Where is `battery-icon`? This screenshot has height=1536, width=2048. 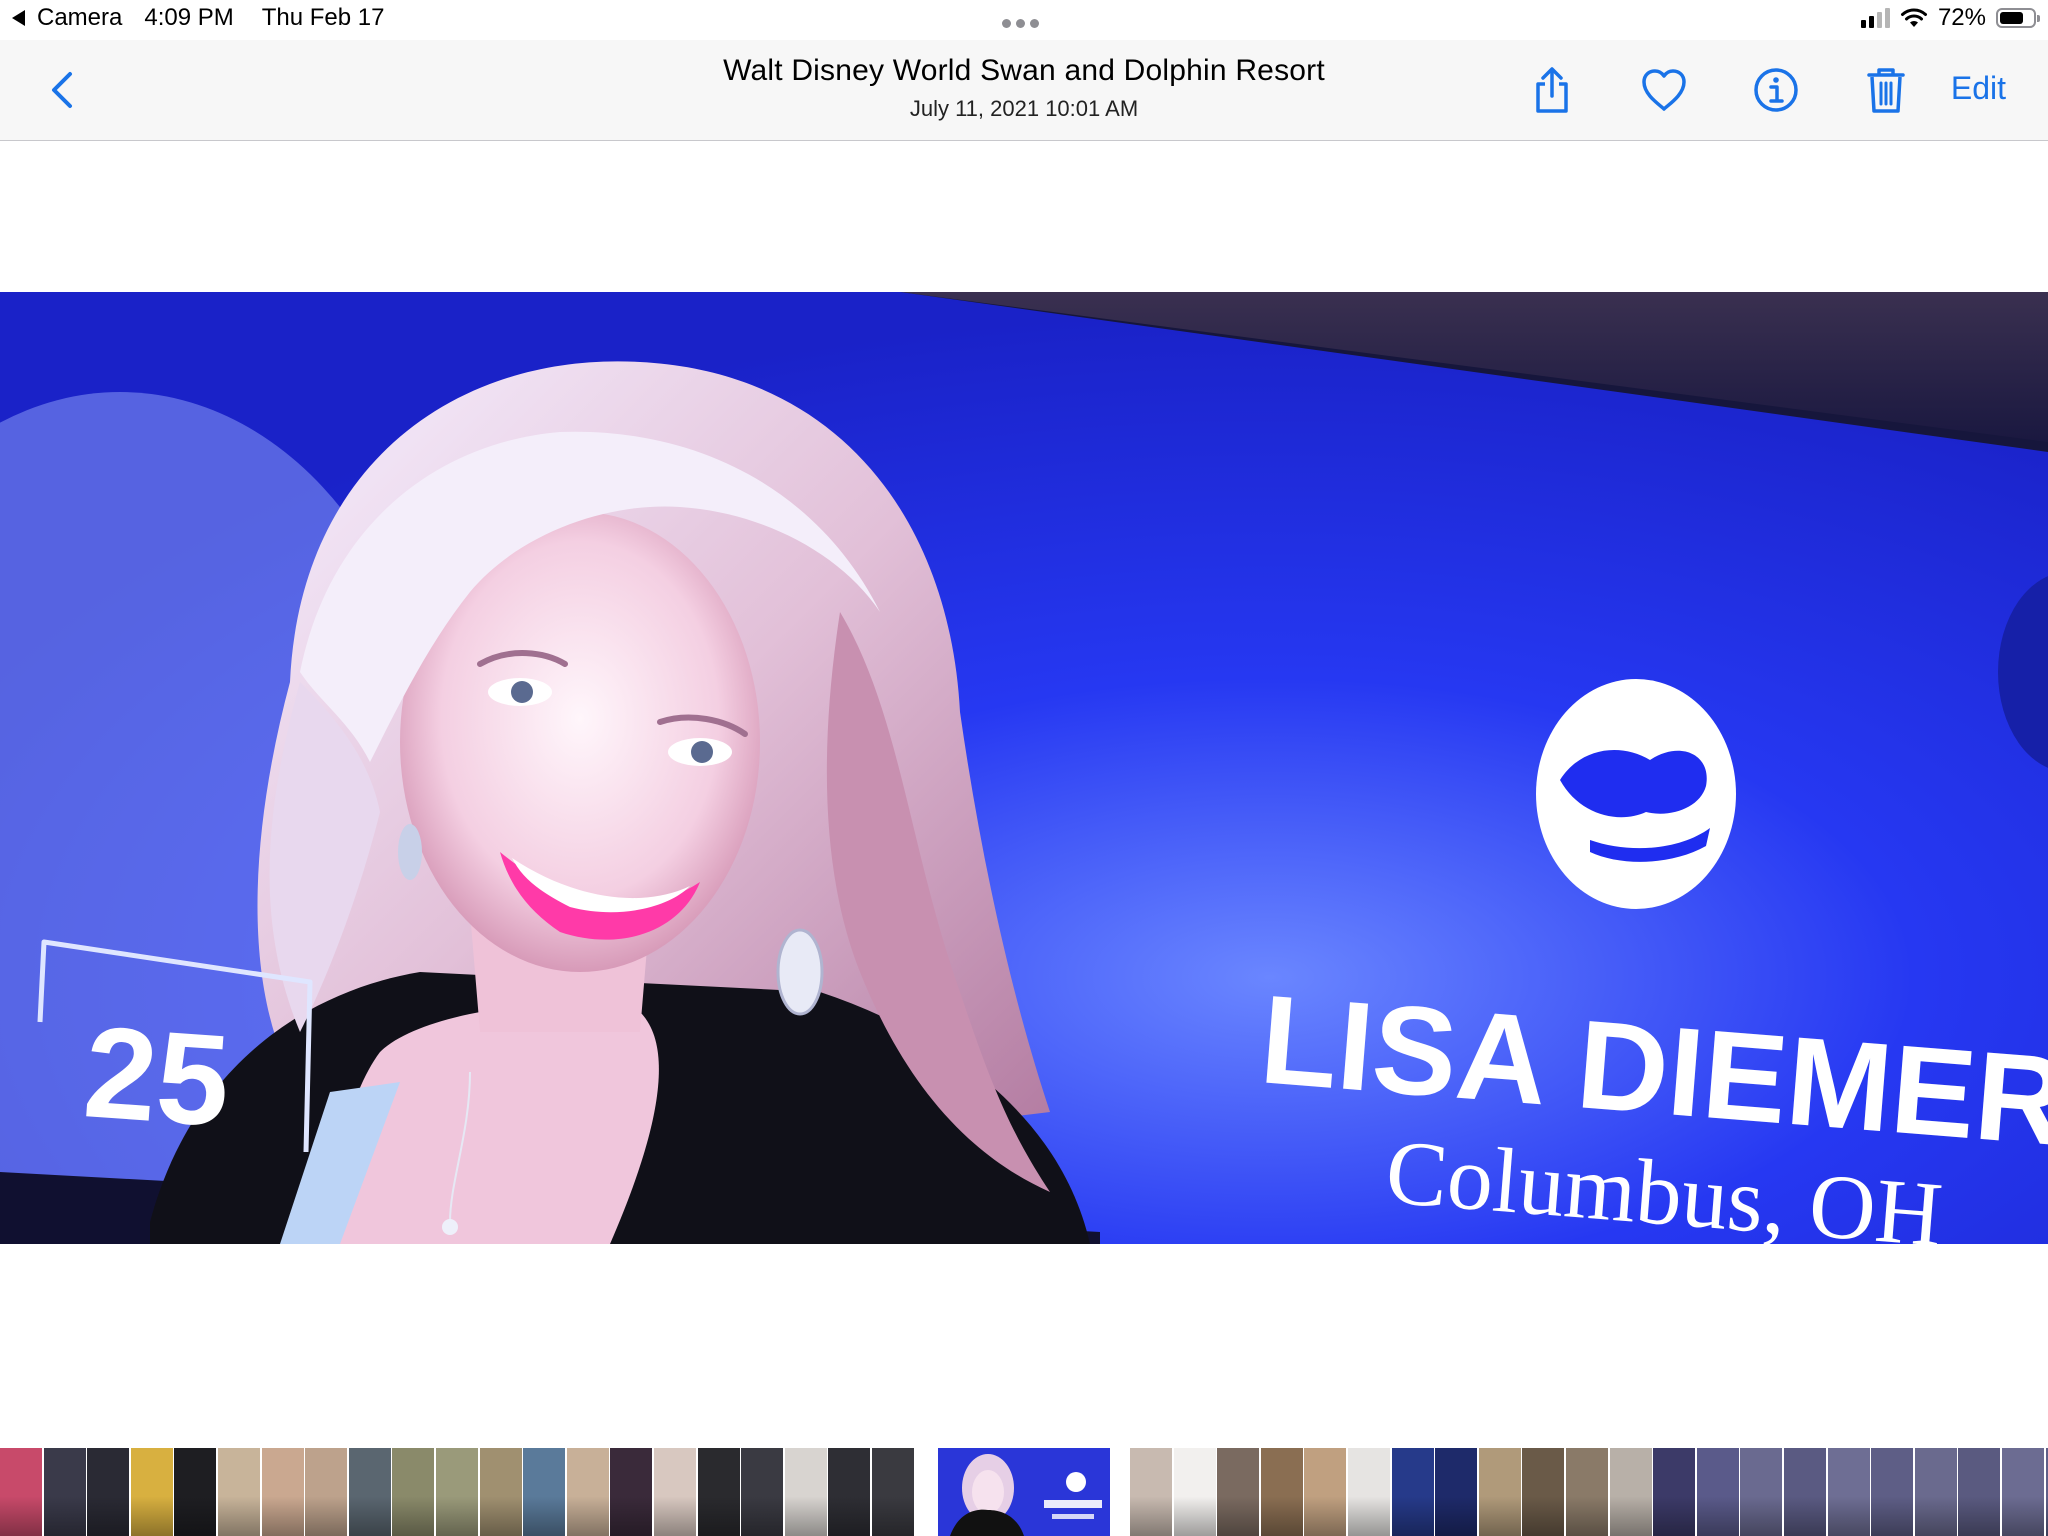 battery-icon is located at coordinates (2018, 18).